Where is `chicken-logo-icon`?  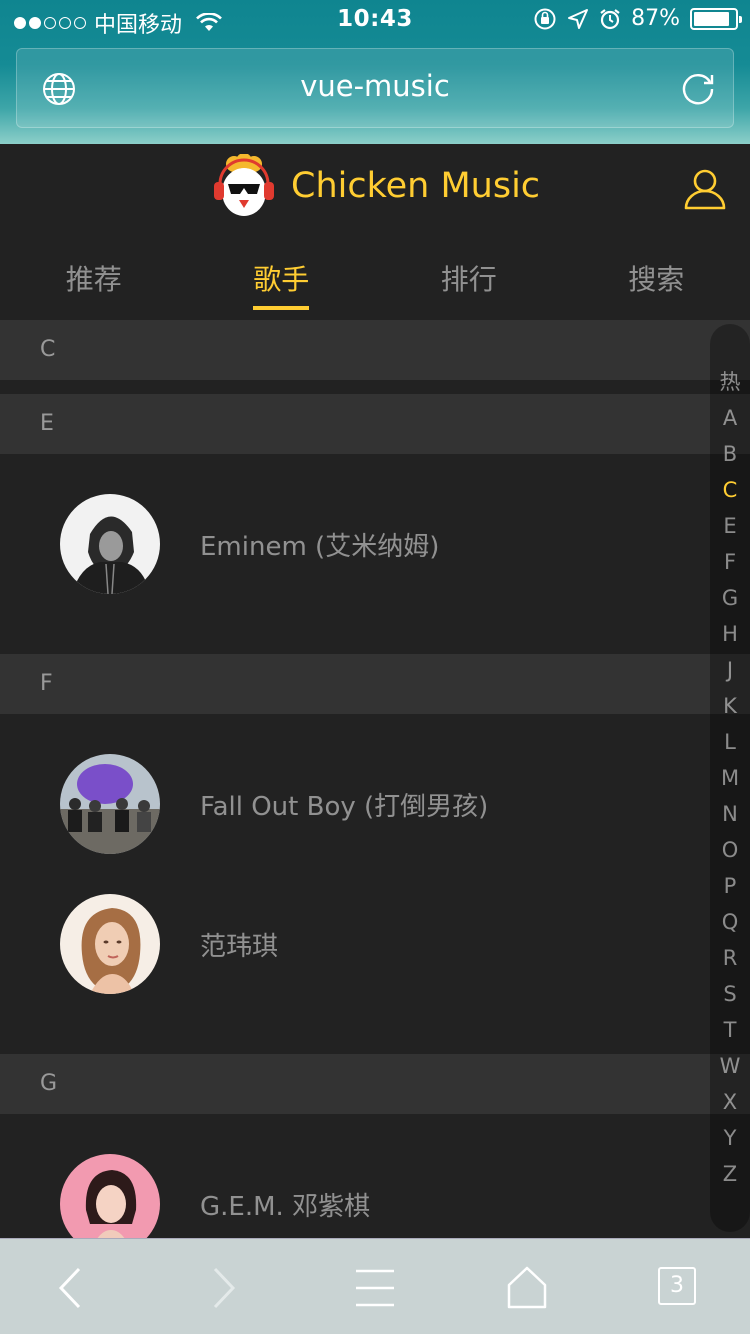
chicken-logo-icon is located at coordinates (244, 185).